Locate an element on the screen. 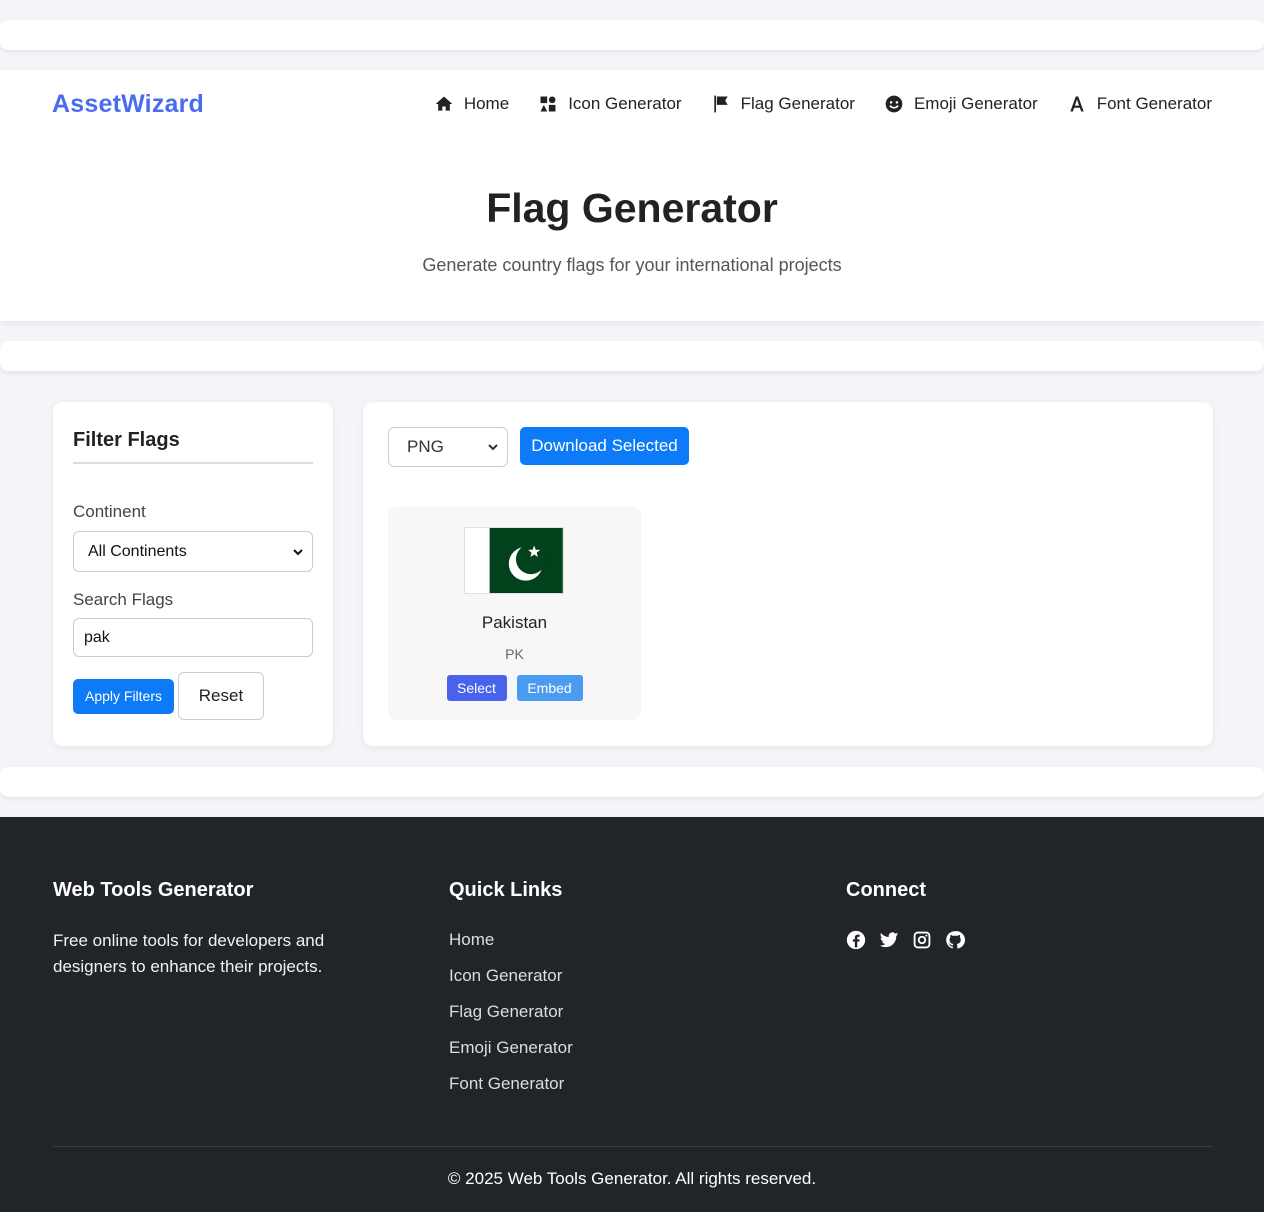  footer-connect-title: Connect is located at coordinates (886, 890).